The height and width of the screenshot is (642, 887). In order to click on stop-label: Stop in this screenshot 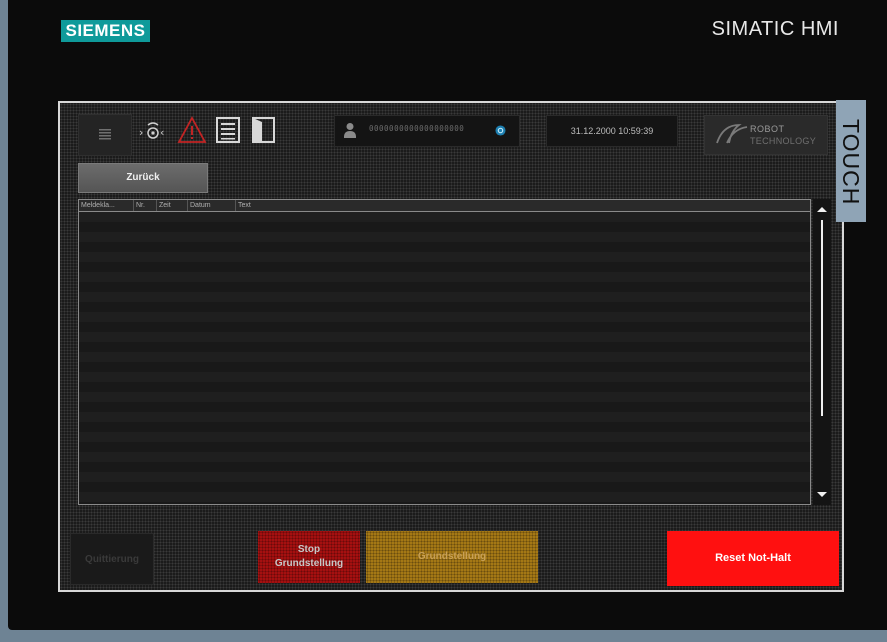, I will do `click(309, 549)`.